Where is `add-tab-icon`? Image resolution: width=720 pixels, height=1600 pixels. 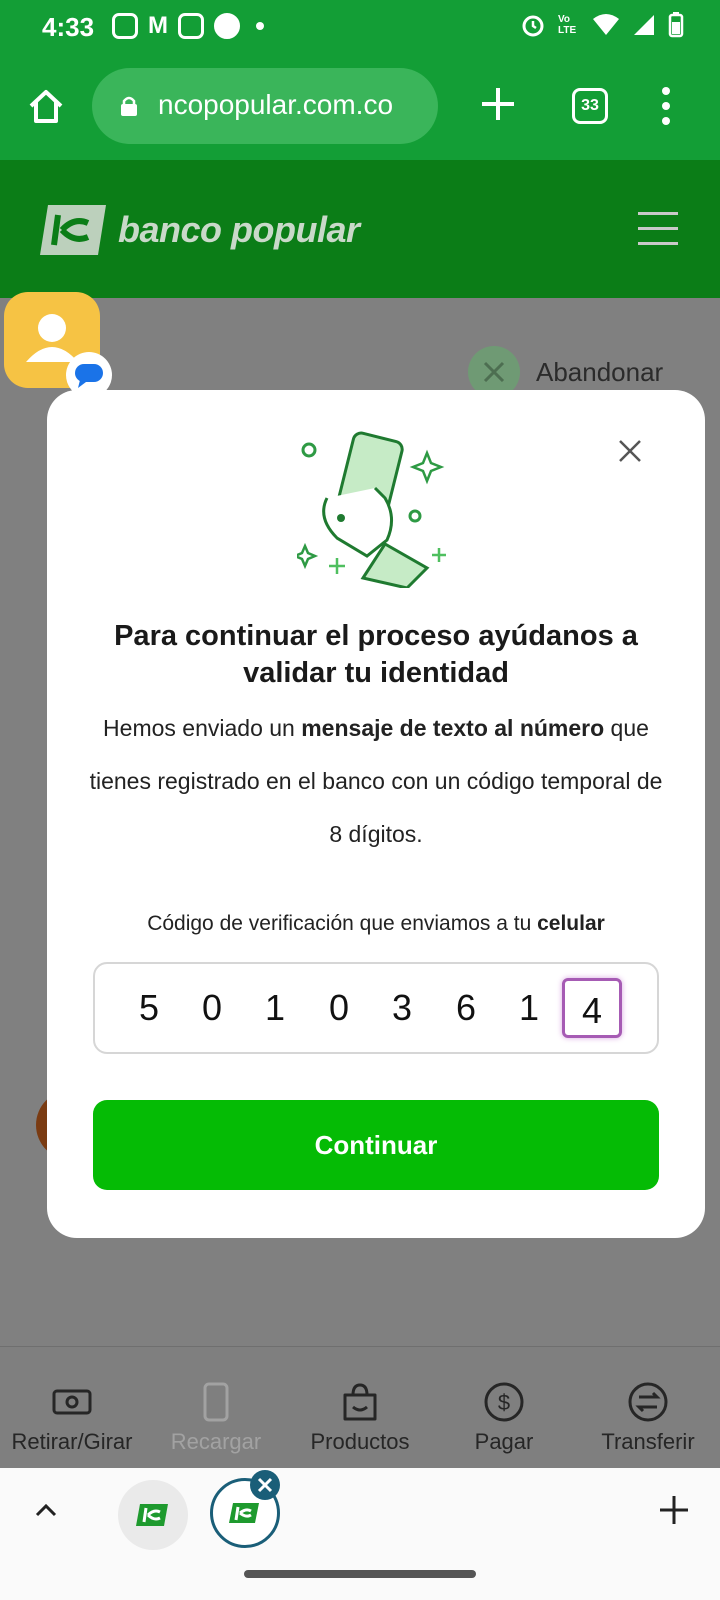
add-tab-icon is located at coordinates (674, 1510).